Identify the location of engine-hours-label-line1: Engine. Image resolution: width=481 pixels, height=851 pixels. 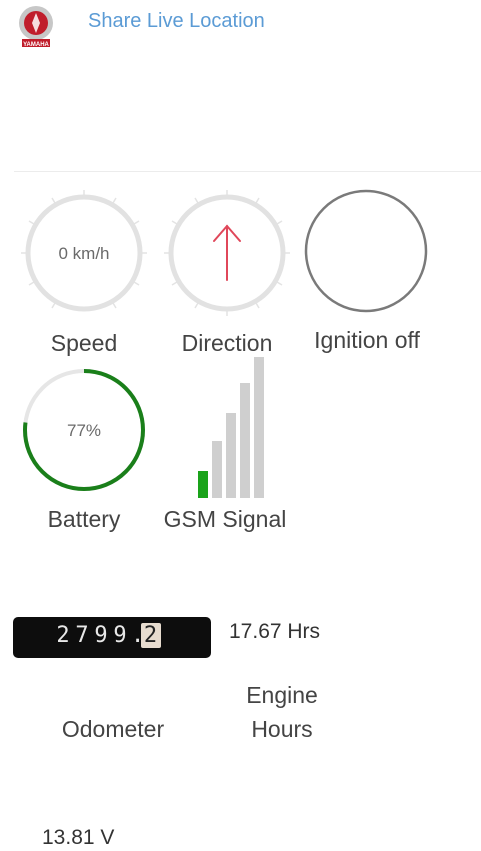
(282, 695).